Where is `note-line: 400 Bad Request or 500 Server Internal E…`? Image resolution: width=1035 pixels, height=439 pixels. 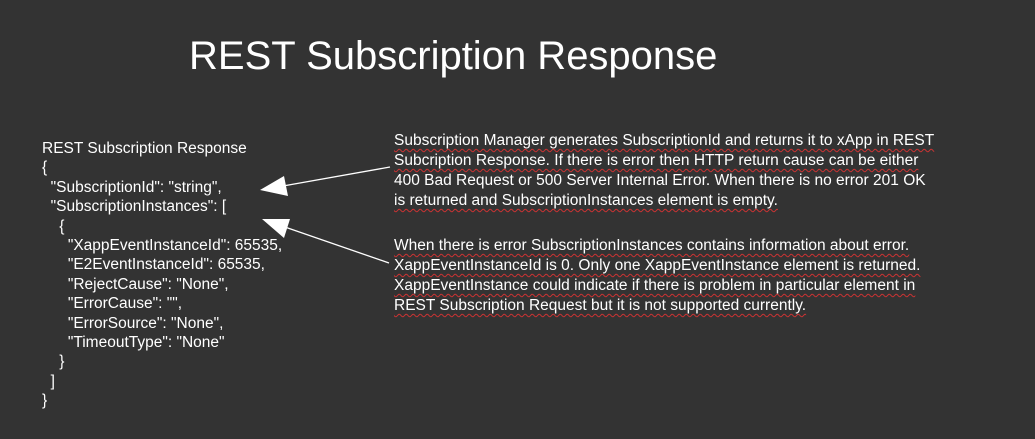 note-line: 400 Bad Request or 500 Server Internal E… is located at coordinates (660, 180).